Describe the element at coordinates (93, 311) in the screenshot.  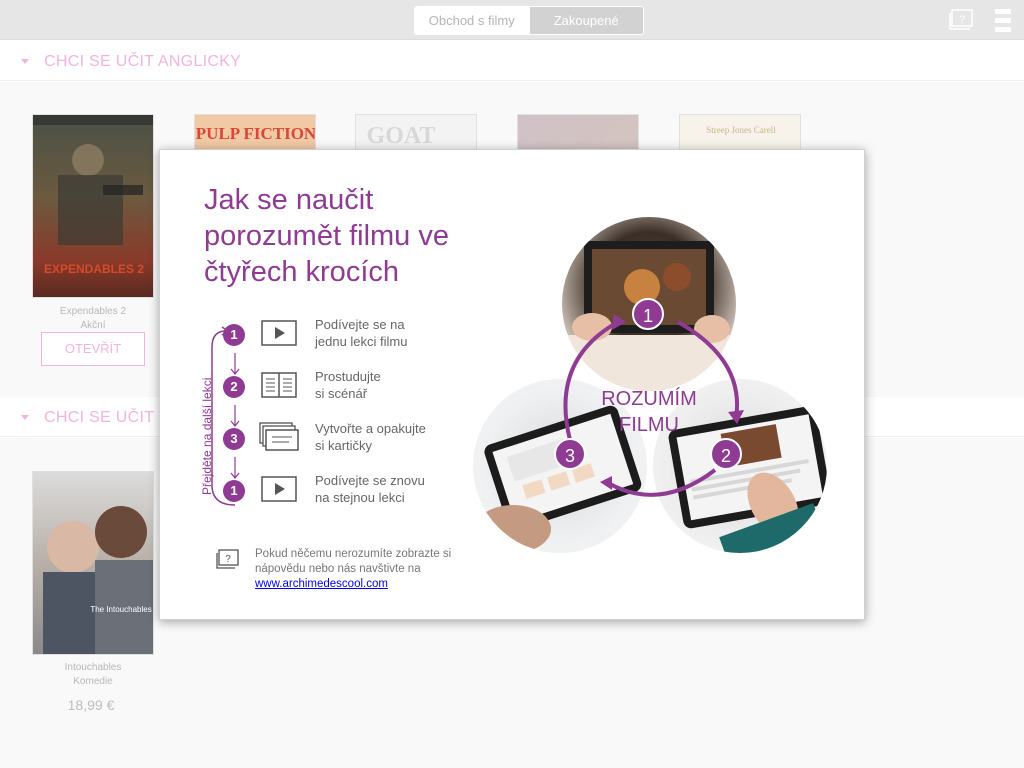
I see `film-title: Expendables 2` at that location.